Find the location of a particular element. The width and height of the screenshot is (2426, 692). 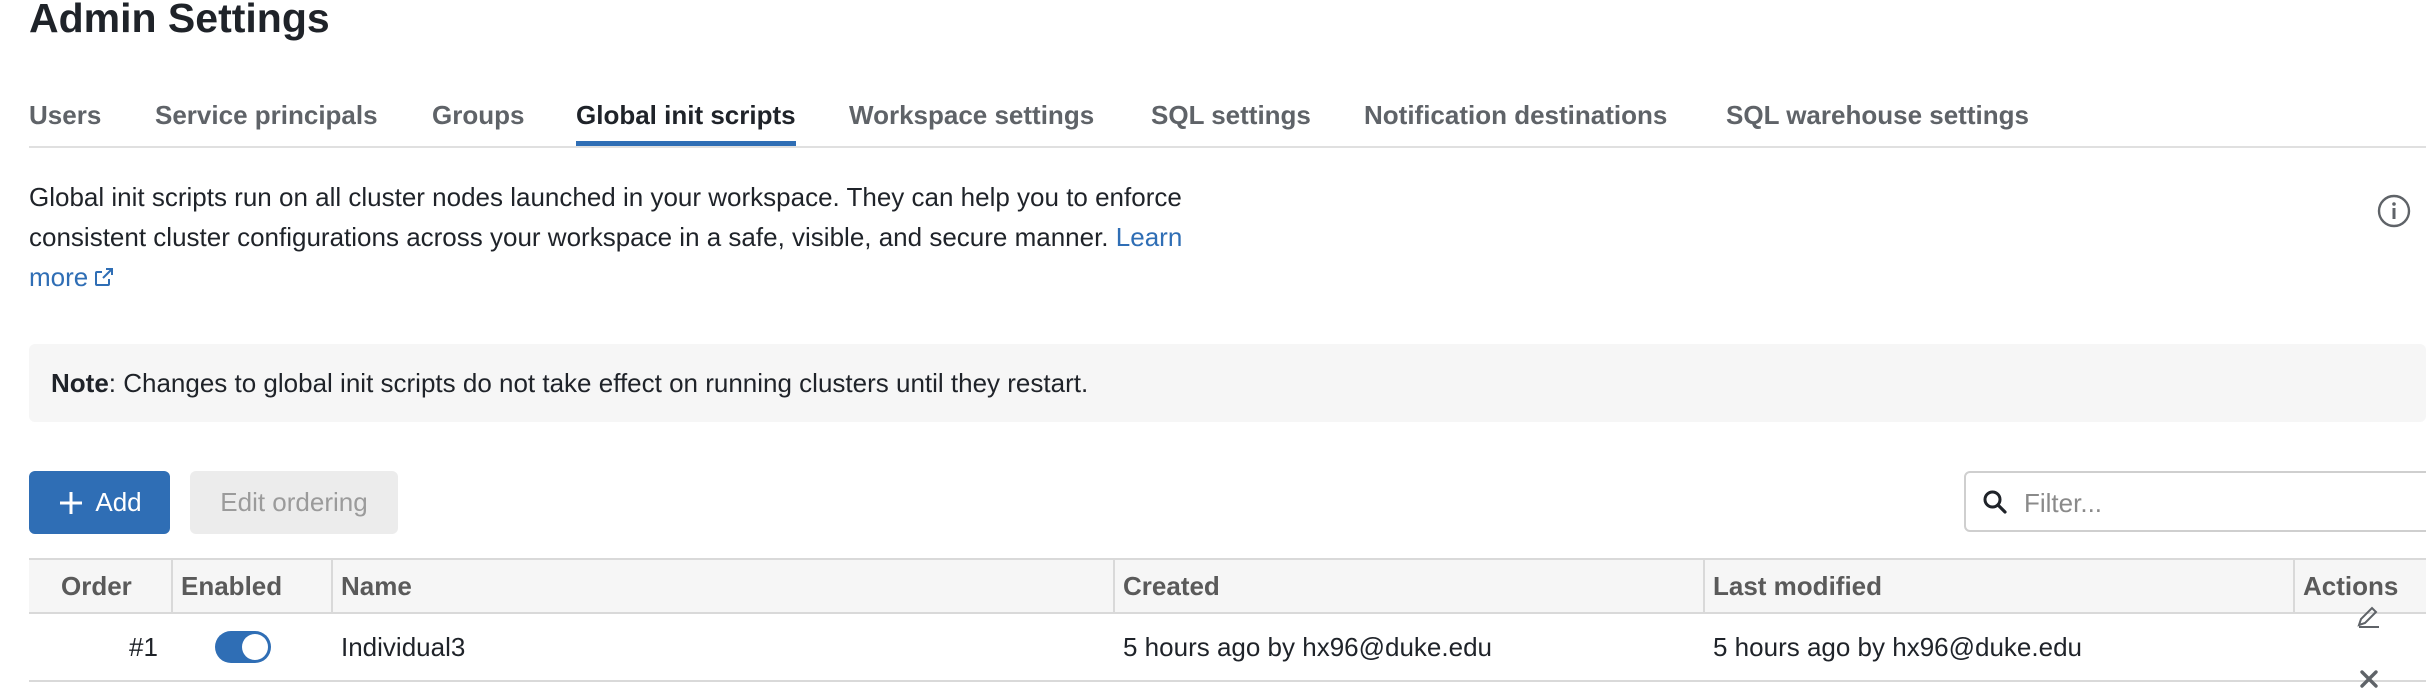

info-icon is located at coordinates (2394, 211).